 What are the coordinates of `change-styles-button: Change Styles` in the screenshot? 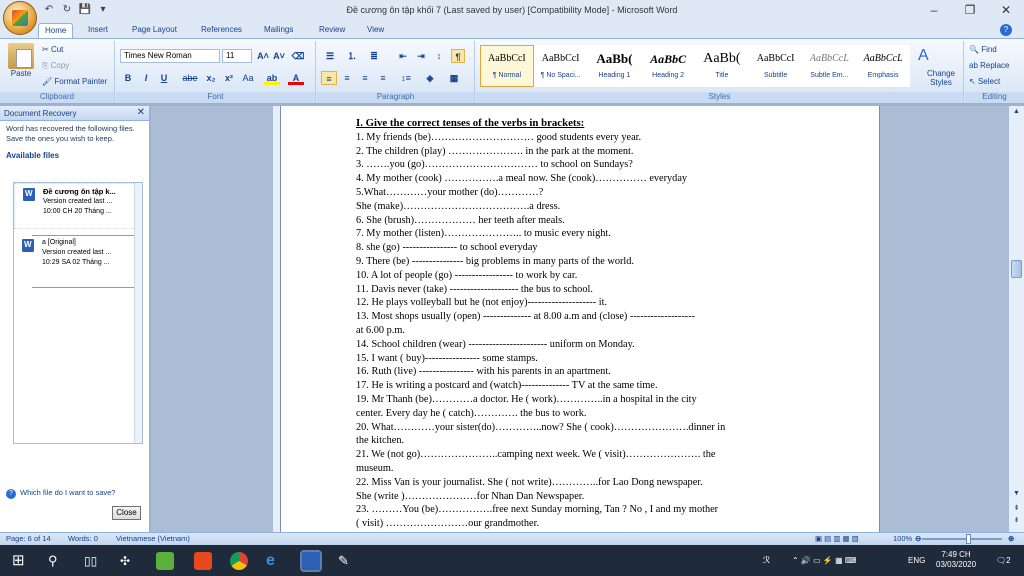 It's located at (941, 78).